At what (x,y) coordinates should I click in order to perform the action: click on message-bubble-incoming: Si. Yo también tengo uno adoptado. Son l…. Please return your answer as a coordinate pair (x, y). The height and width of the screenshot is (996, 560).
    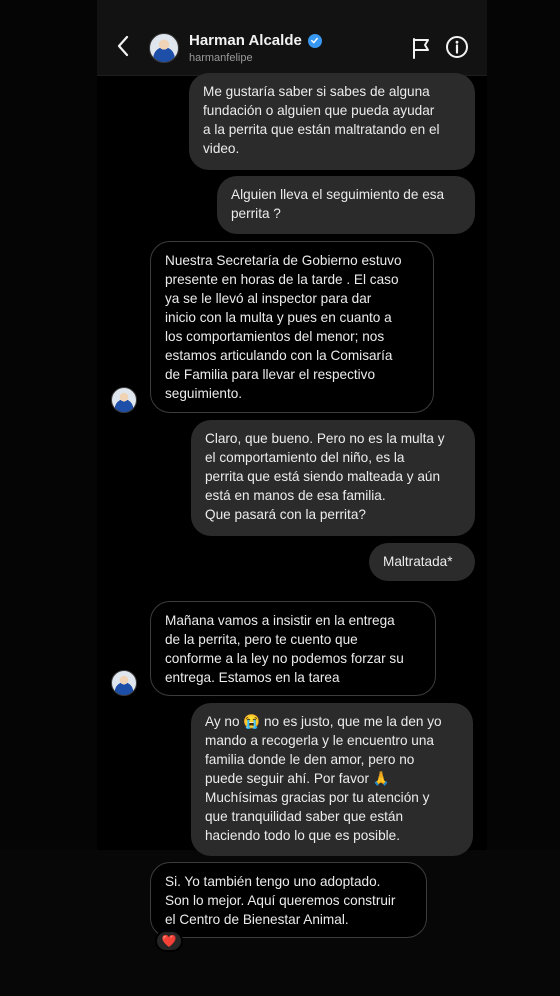
    Looking at the image, I should click on (288, 900).